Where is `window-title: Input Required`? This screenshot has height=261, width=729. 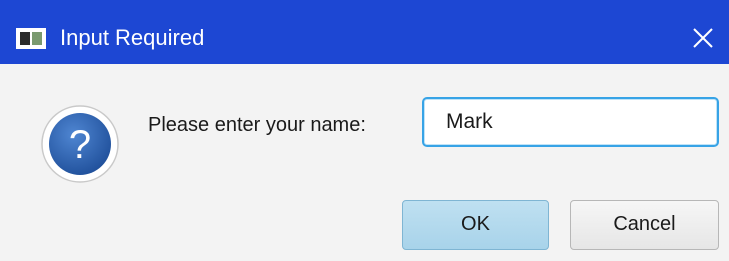 window-title: Input Required is located at coordinates (132, 37).